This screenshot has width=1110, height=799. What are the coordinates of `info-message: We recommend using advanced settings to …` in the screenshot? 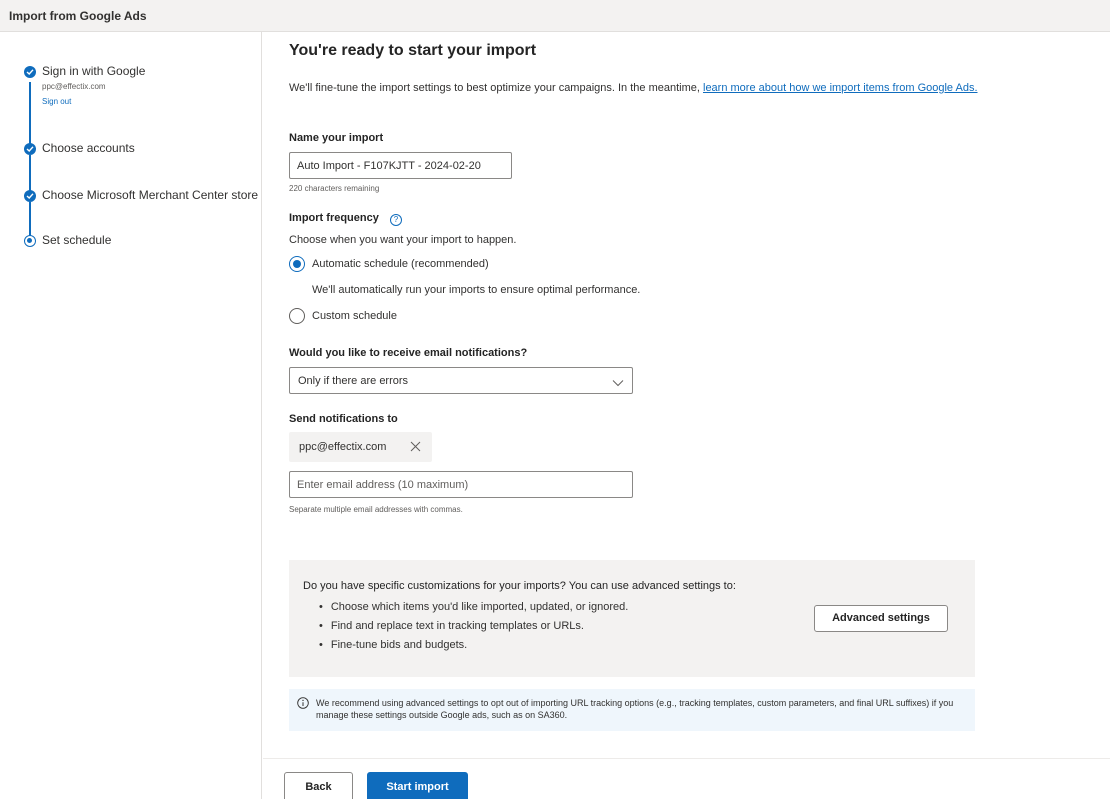 It's located at (632, 710).